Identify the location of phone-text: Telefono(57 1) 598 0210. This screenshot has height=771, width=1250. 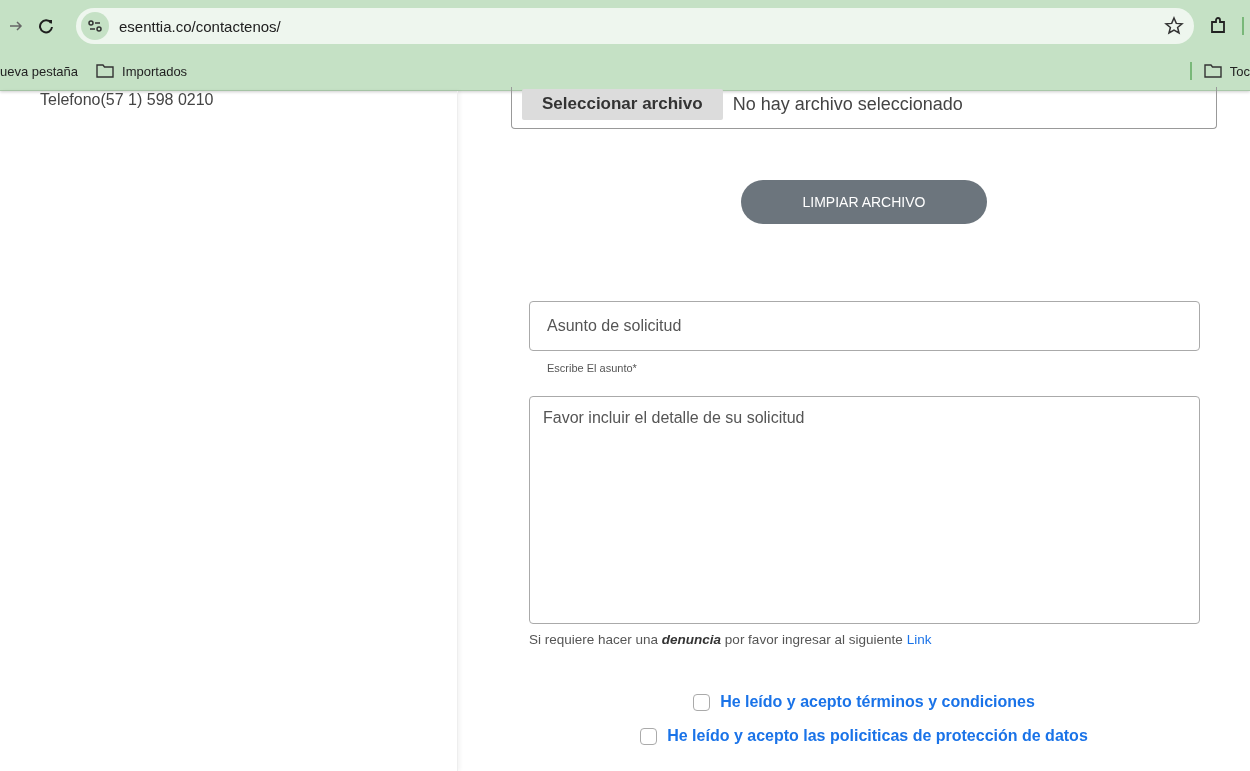
(127, 100).